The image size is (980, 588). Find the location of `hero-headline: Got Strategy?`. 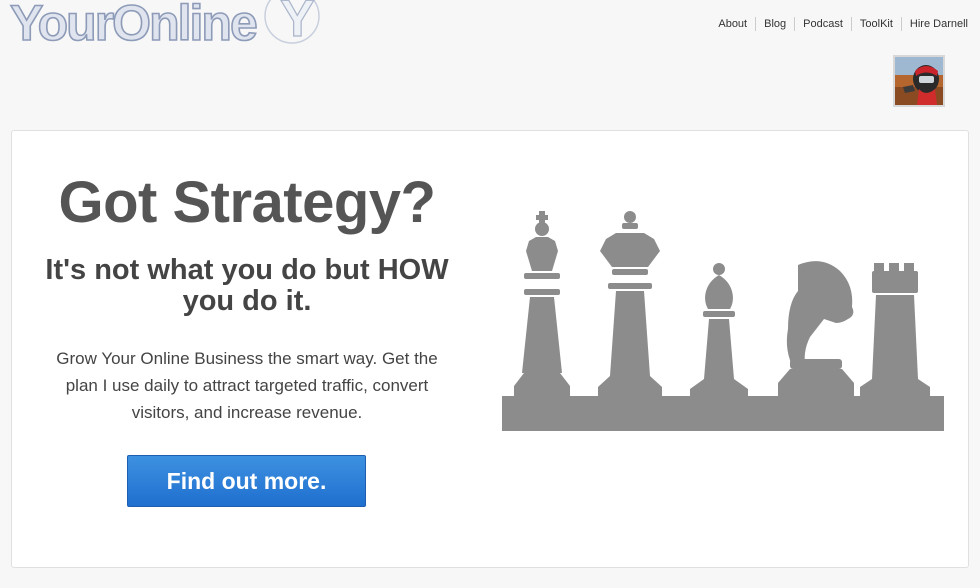

hero-headline: Got Strategy? is located at coordinates (247, 202).